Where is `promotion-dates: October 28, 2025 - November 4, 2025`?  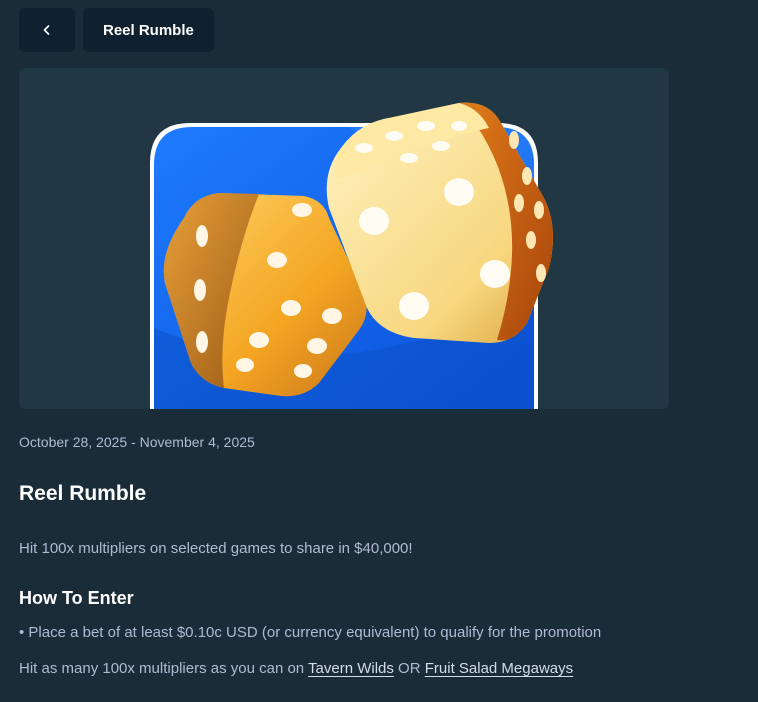
promotion-dates: October 28, 2025 - November 4, 2025 is located at coordinates (137, 442).